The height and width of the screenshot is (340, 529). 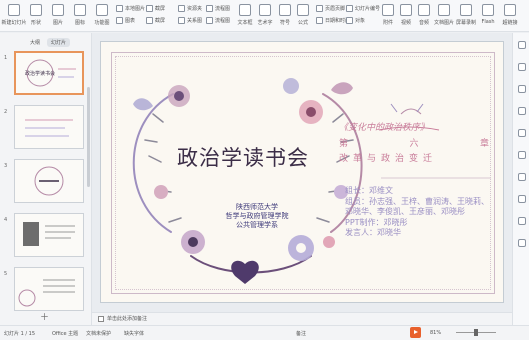 I want to click on picture-button: 图片, so click(x=58, y=16).